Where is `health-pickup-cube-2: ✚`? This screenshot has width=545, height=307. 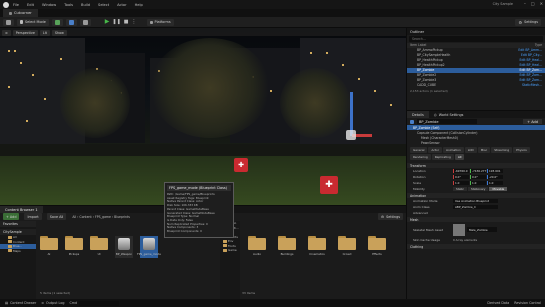 health-pickup-cube-2: ✚ is located at coordinates (329, 185).